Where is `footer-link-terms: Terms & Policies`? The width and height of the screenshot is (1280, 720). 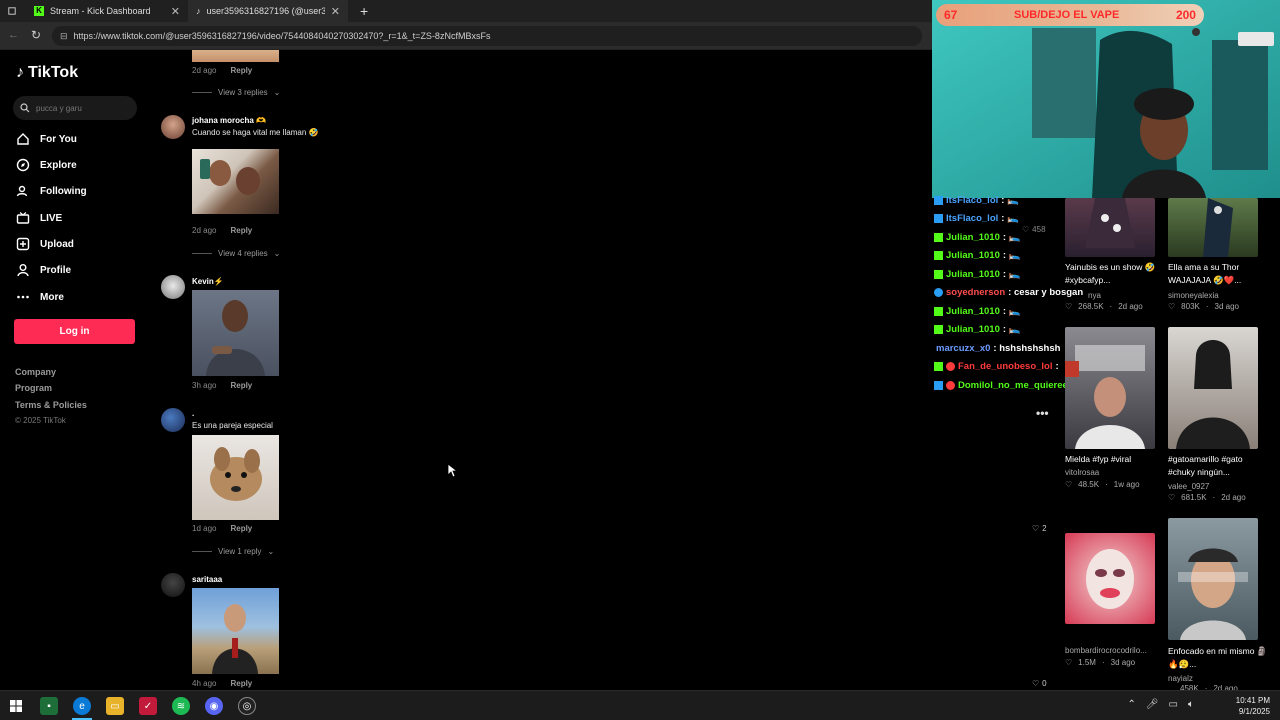
footer-link-terms: Terms & Policies is located at coordinates (51, 405).